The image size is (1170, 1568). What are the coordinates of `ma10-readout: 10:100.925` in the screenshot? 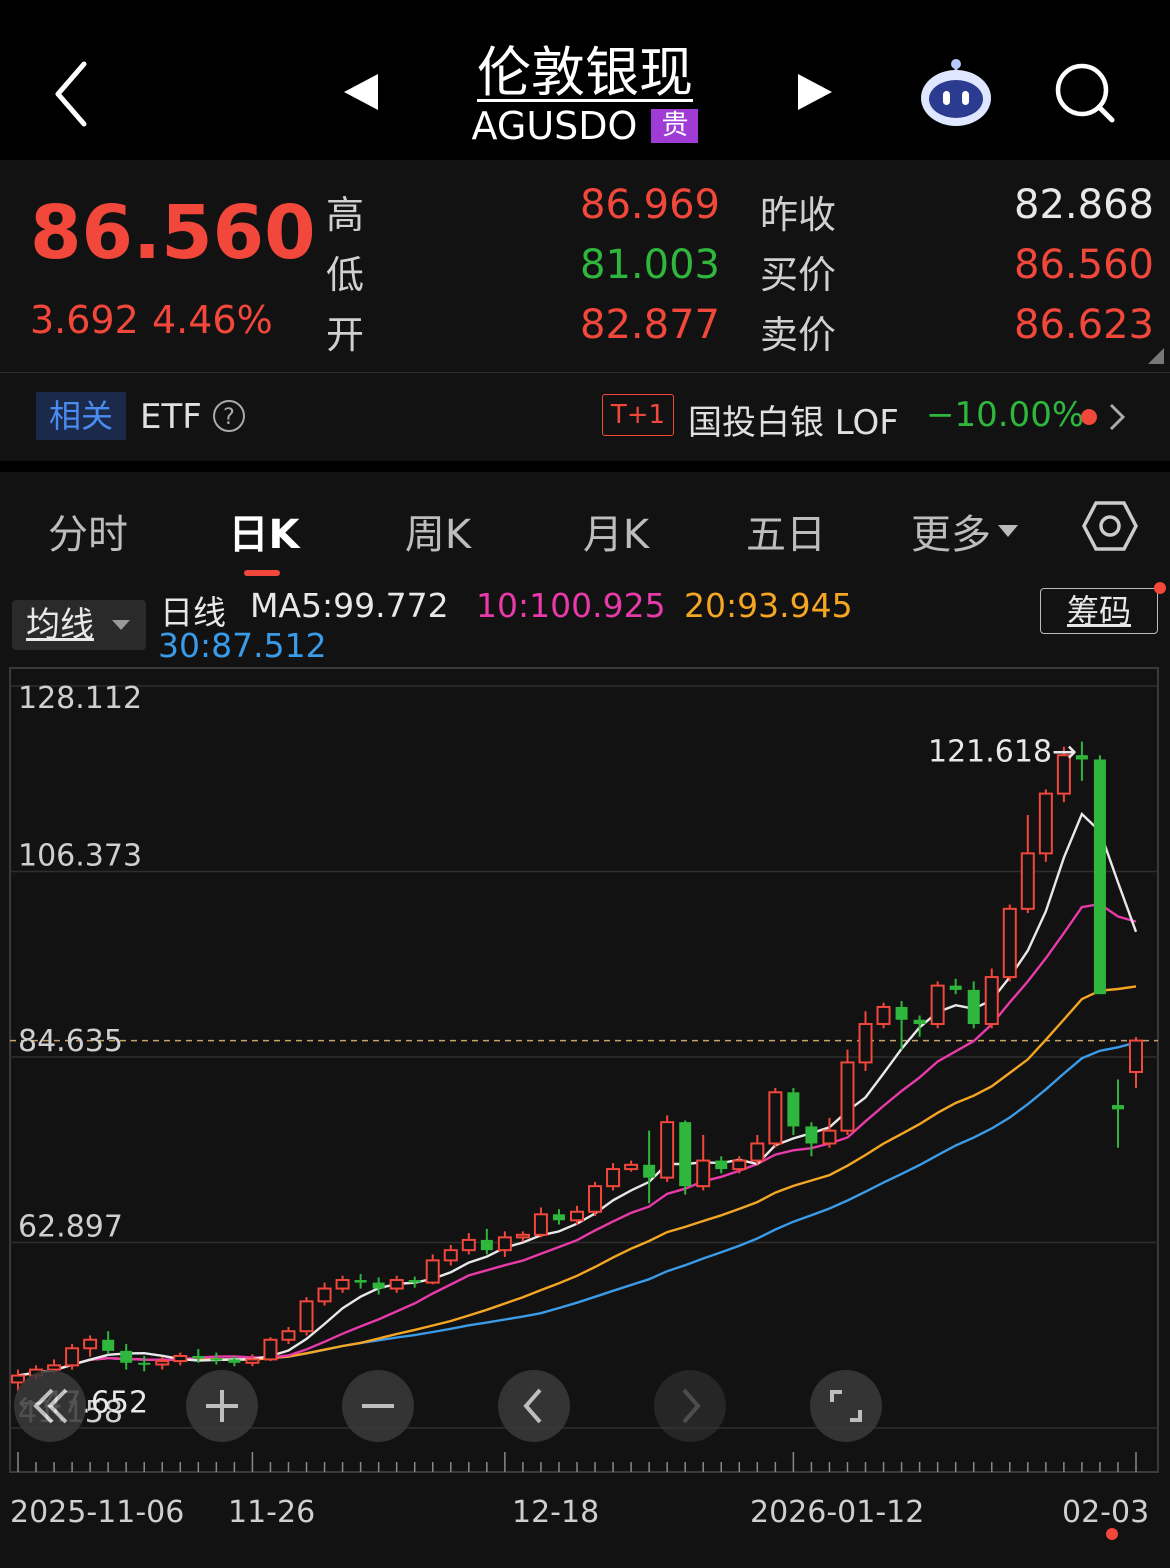 It's located at (571, 605).